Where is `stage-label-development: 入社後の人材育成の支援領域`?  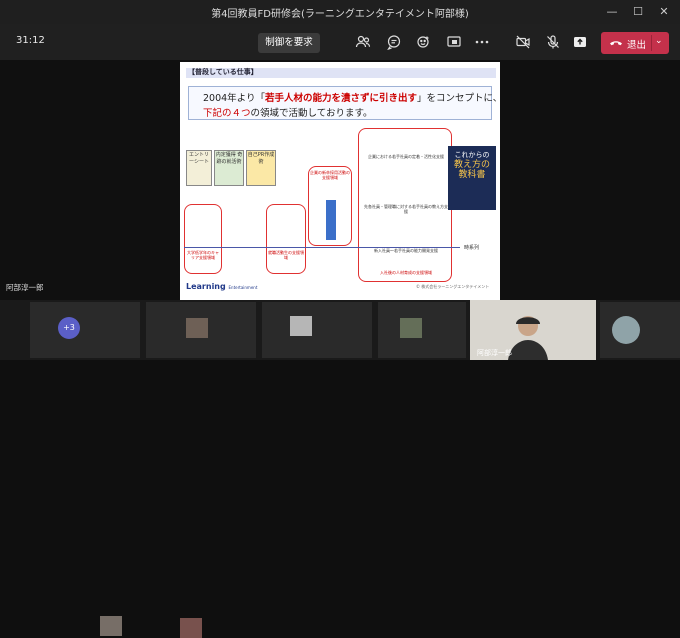
stage-label-development: 入社後の人材育成の支援領域 is located at coordinates (406, 272).